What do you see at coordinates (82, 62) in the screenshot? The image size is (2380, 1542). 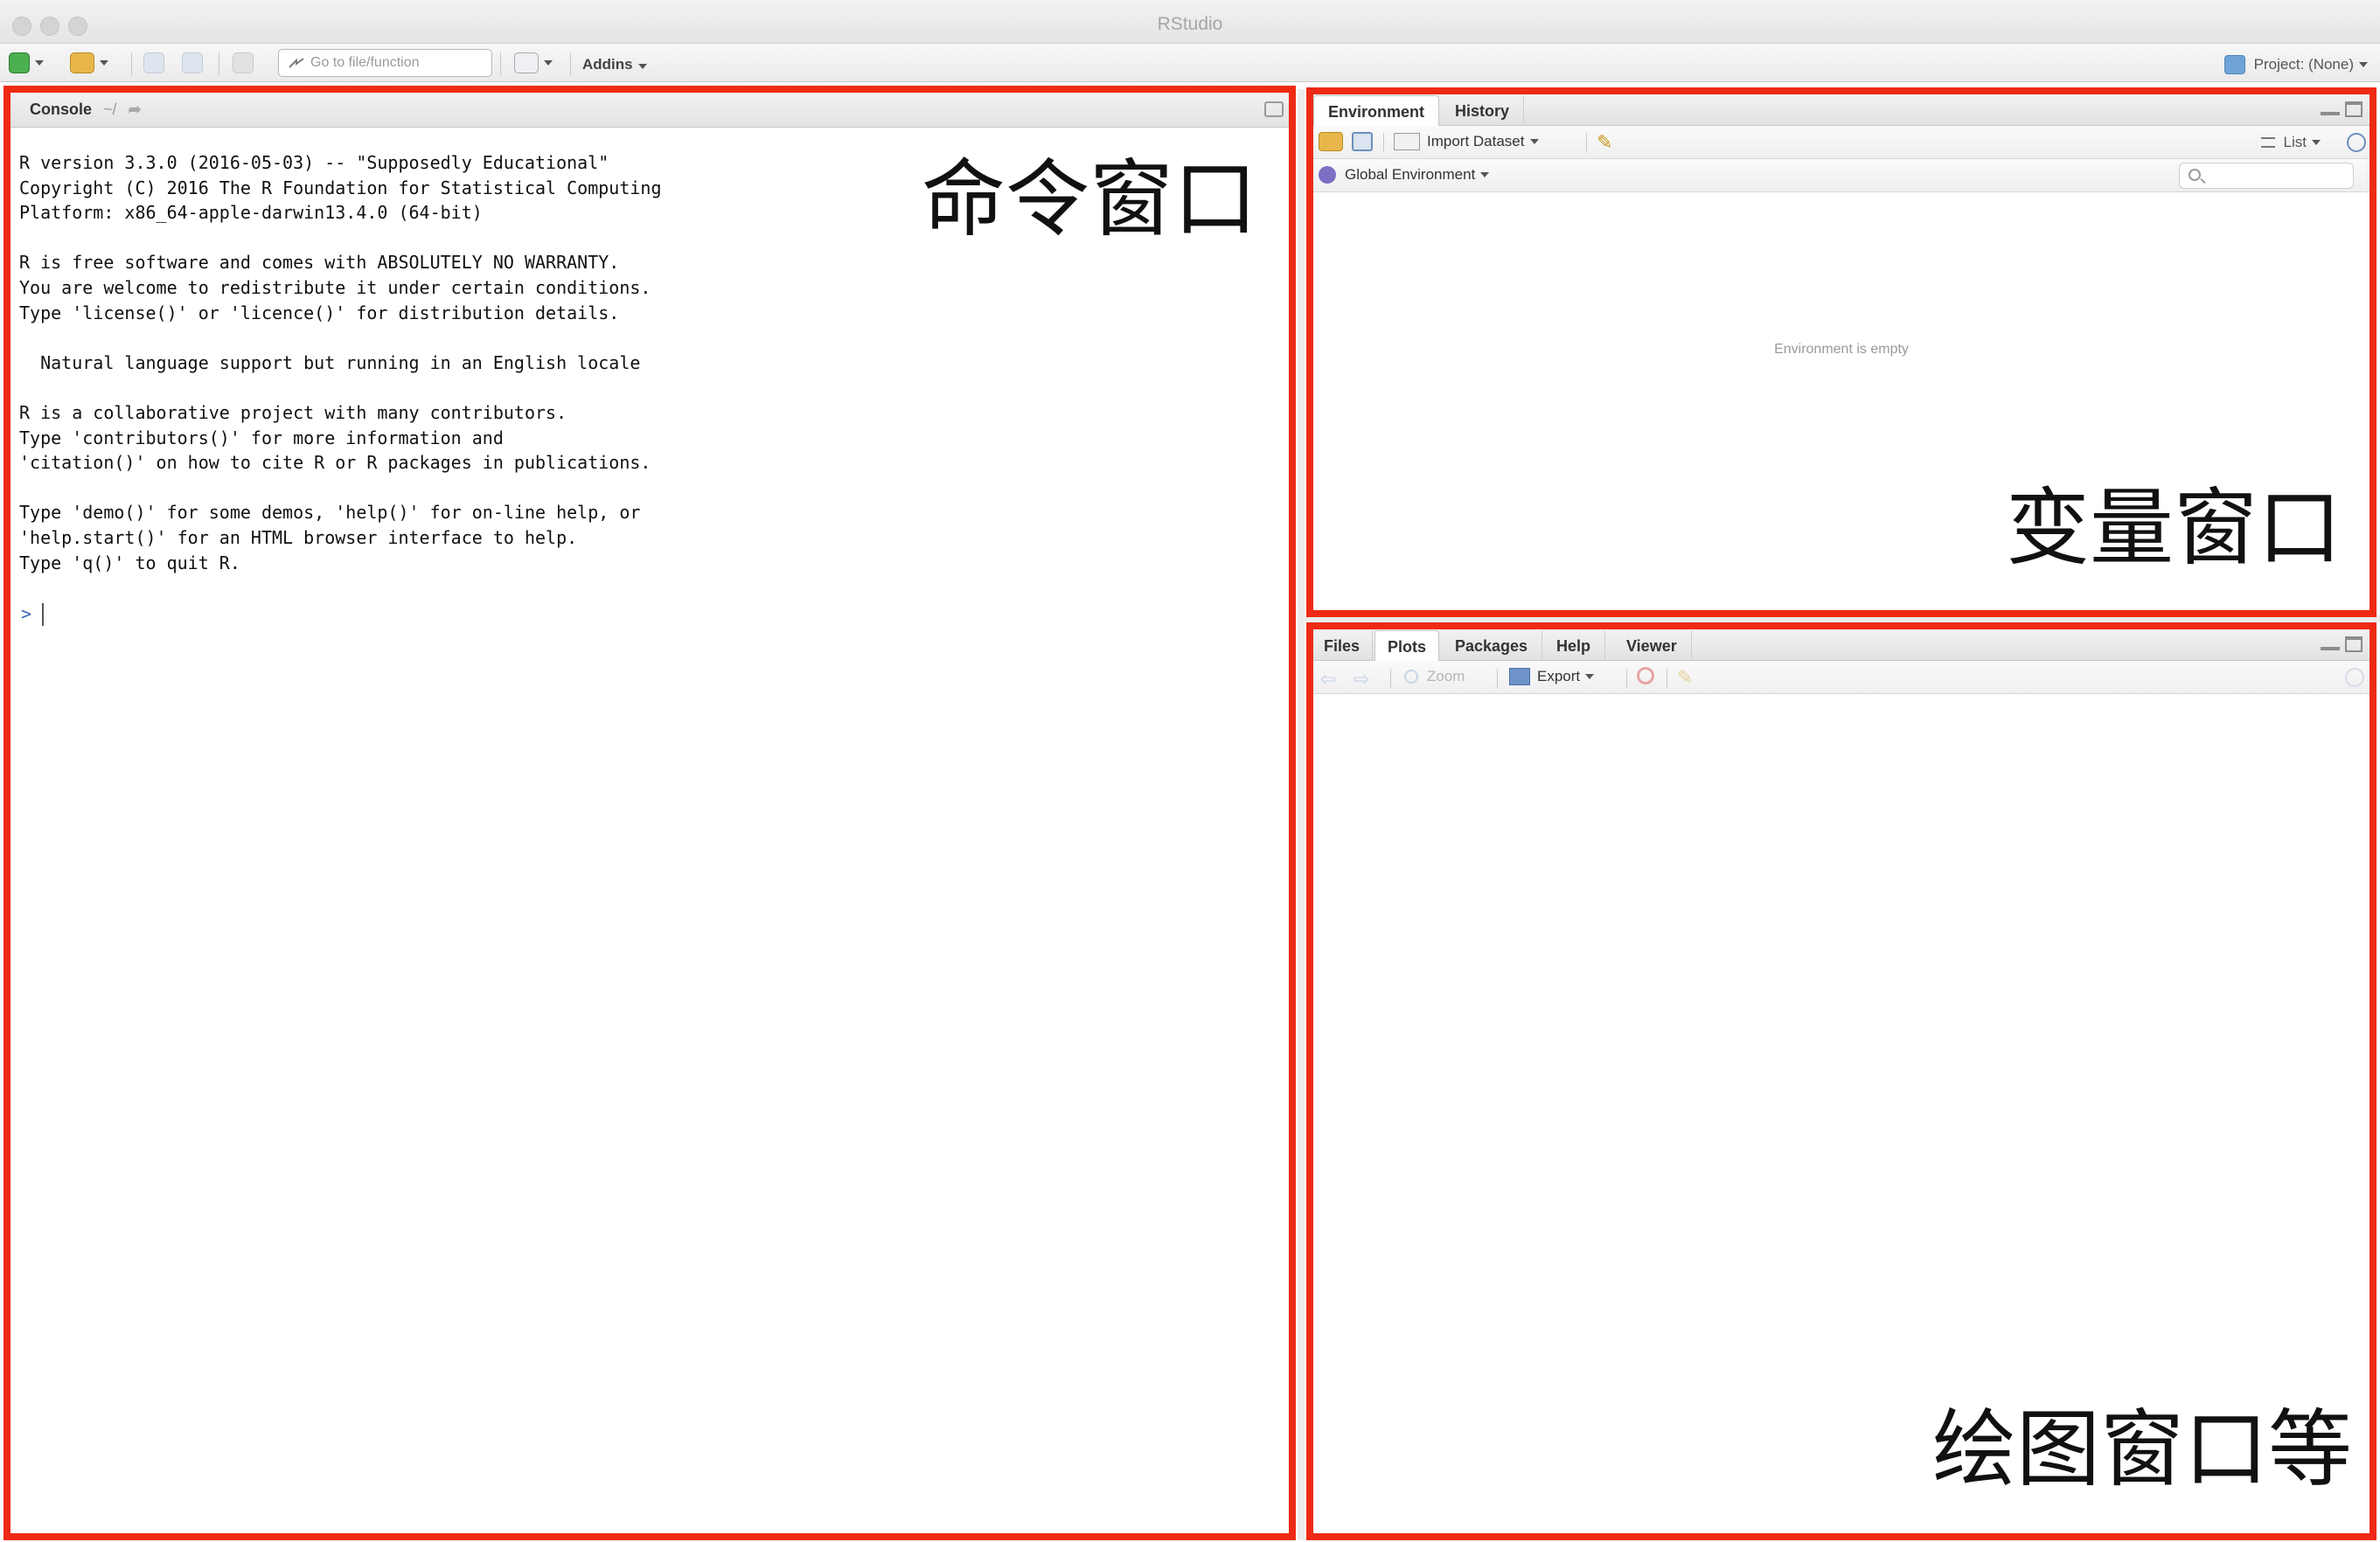 I see `folder-open-icon` at bounding box center [82, 62].